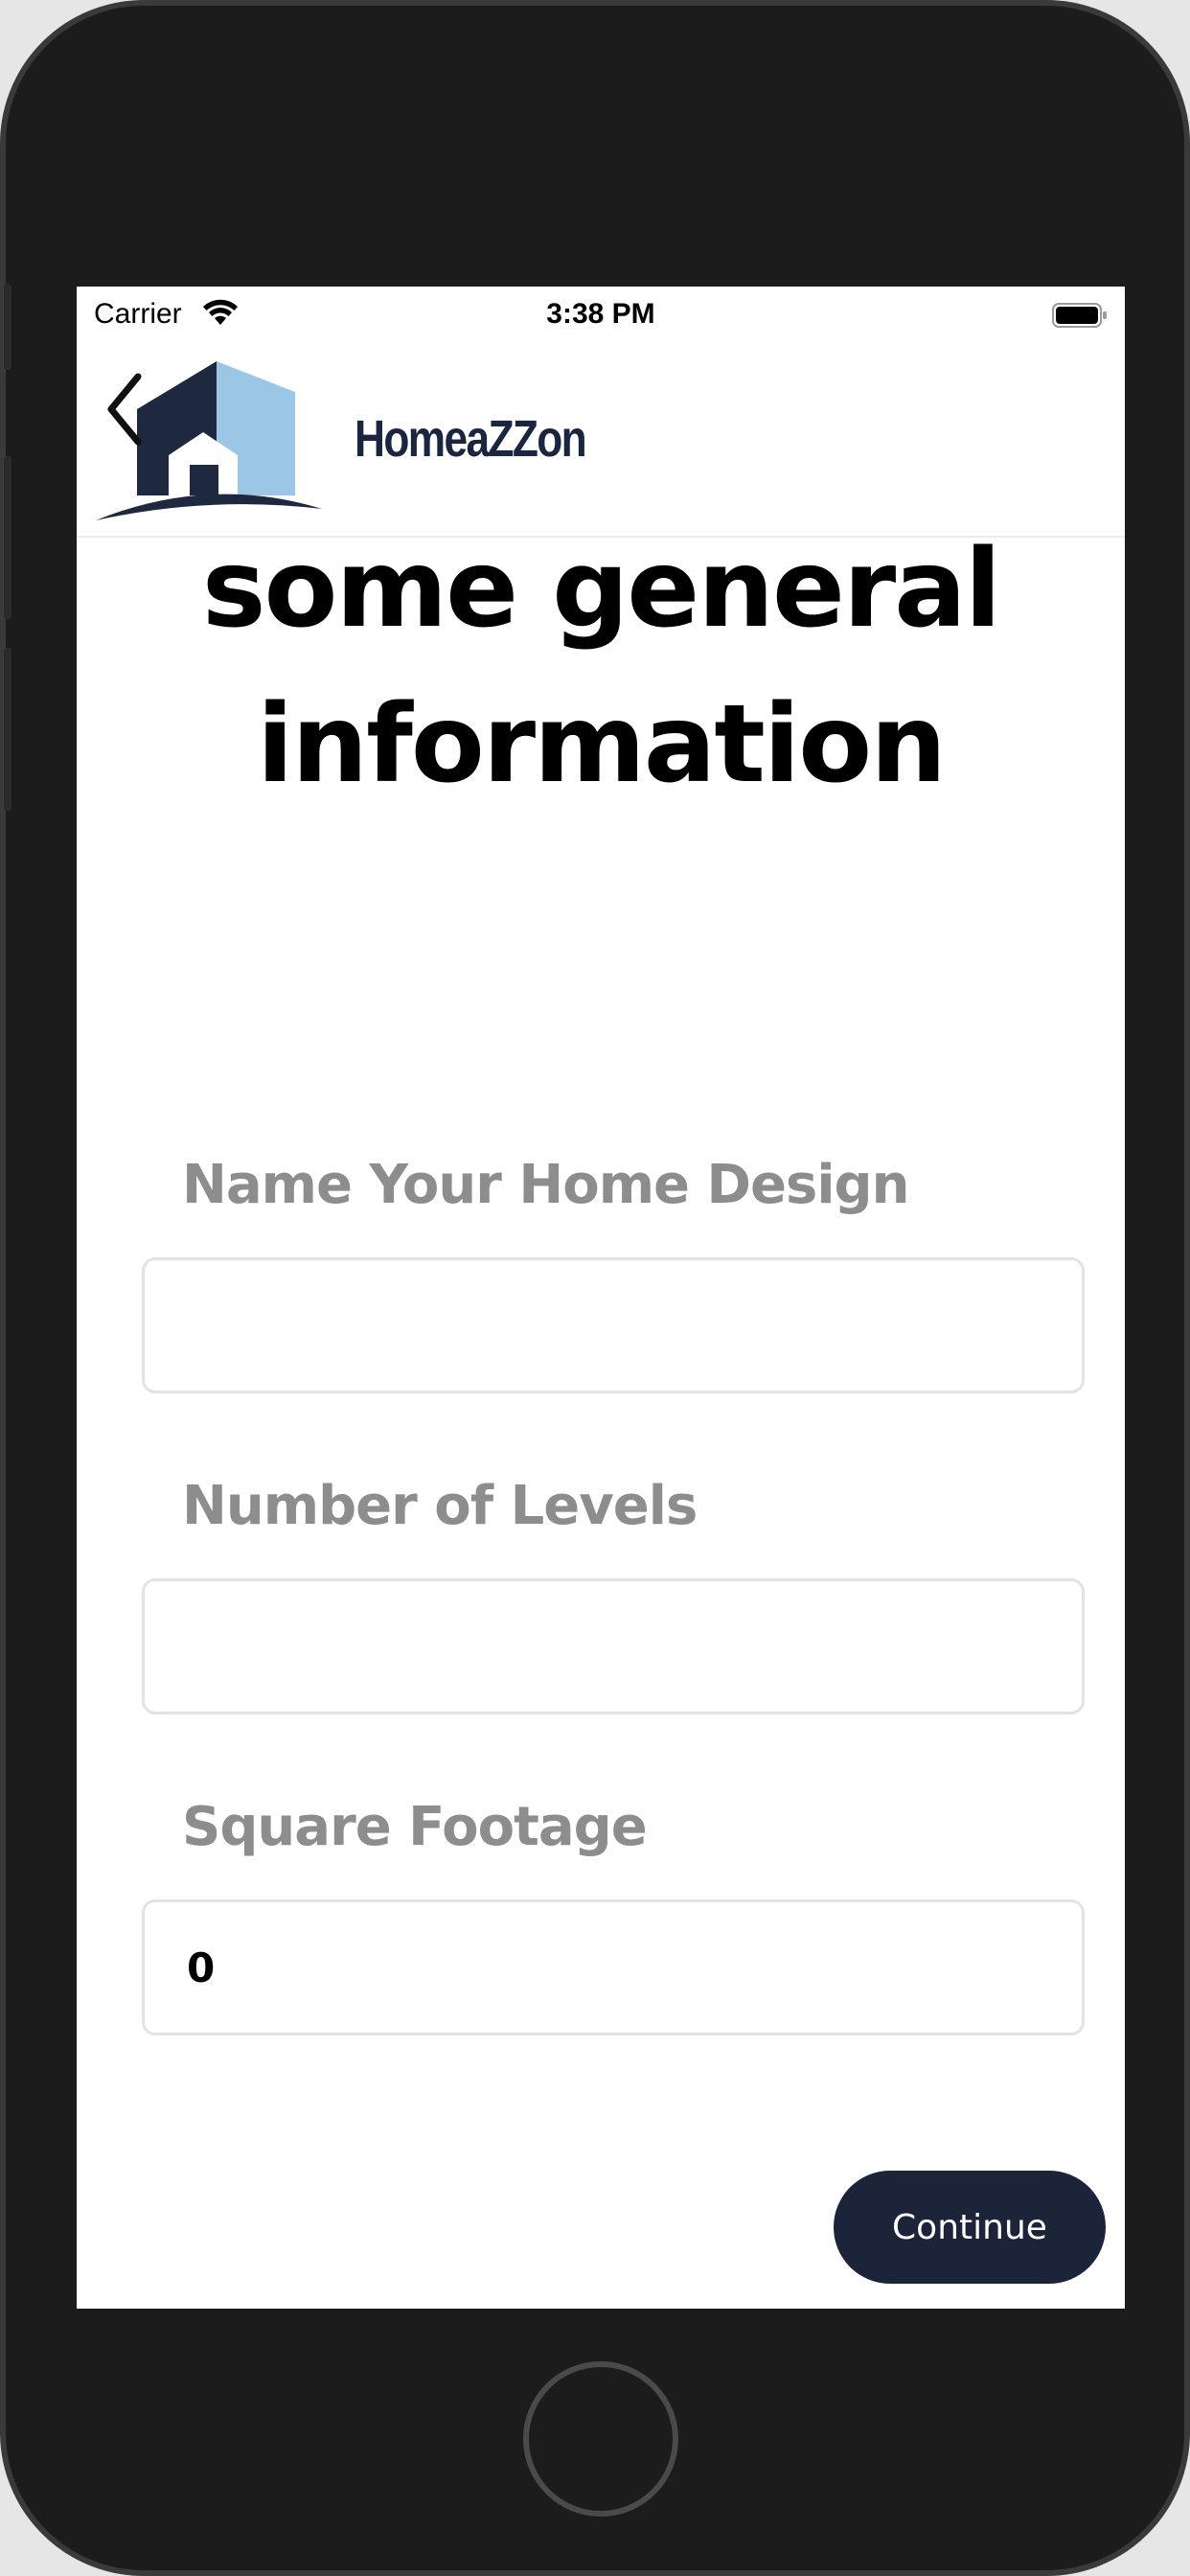 Image resolution: width=1190 pixels, height=2576 pixels. I want to click on design-name-input, so click(614, 1325).